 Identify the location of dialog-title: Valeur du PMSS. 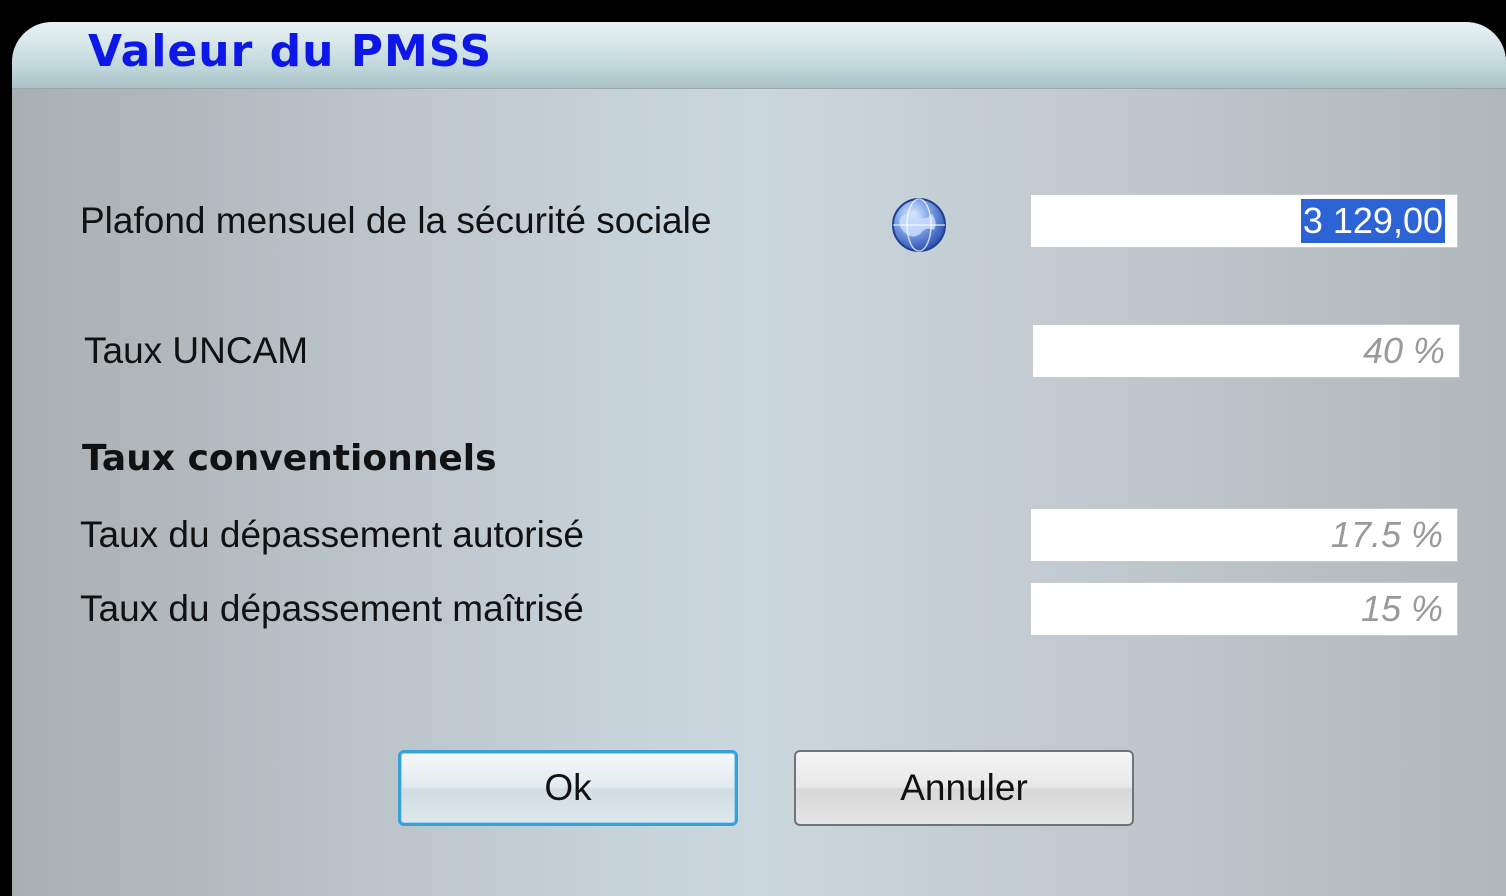
(290, 51).